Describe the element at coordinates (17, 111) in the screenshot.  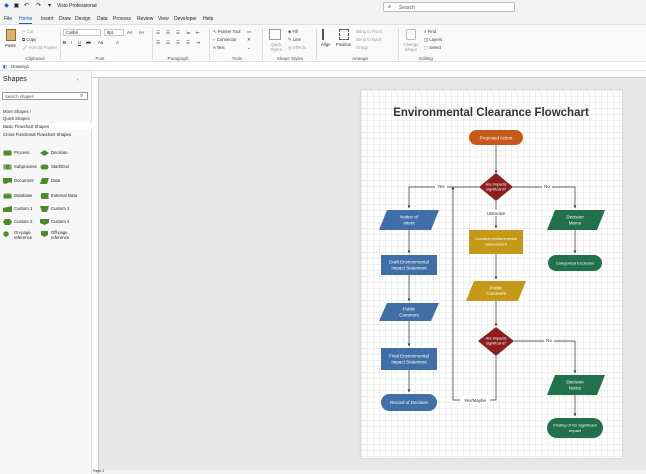
I see `more-shapes-link: More Shapes ›` at that location.